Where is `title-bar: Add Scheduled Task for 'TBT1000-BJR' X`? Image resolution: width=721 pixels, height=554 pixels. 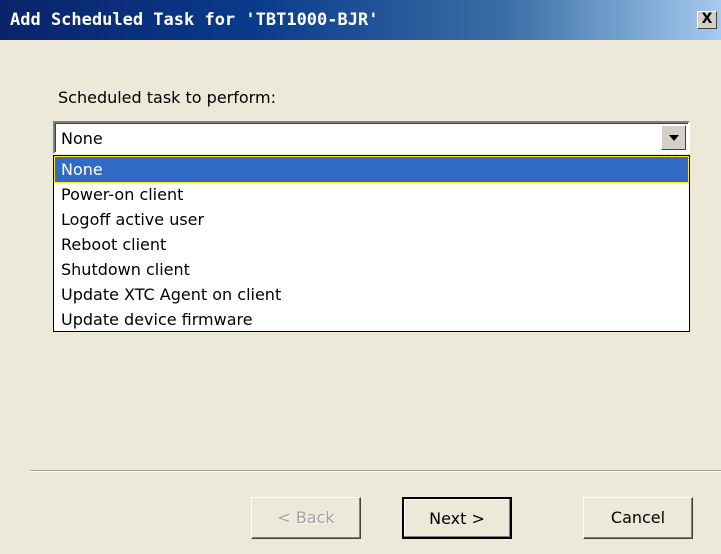
title-bar: Add Scheduled Task for 'TBT1000-BJR' X is located at coordinates (360, 20).